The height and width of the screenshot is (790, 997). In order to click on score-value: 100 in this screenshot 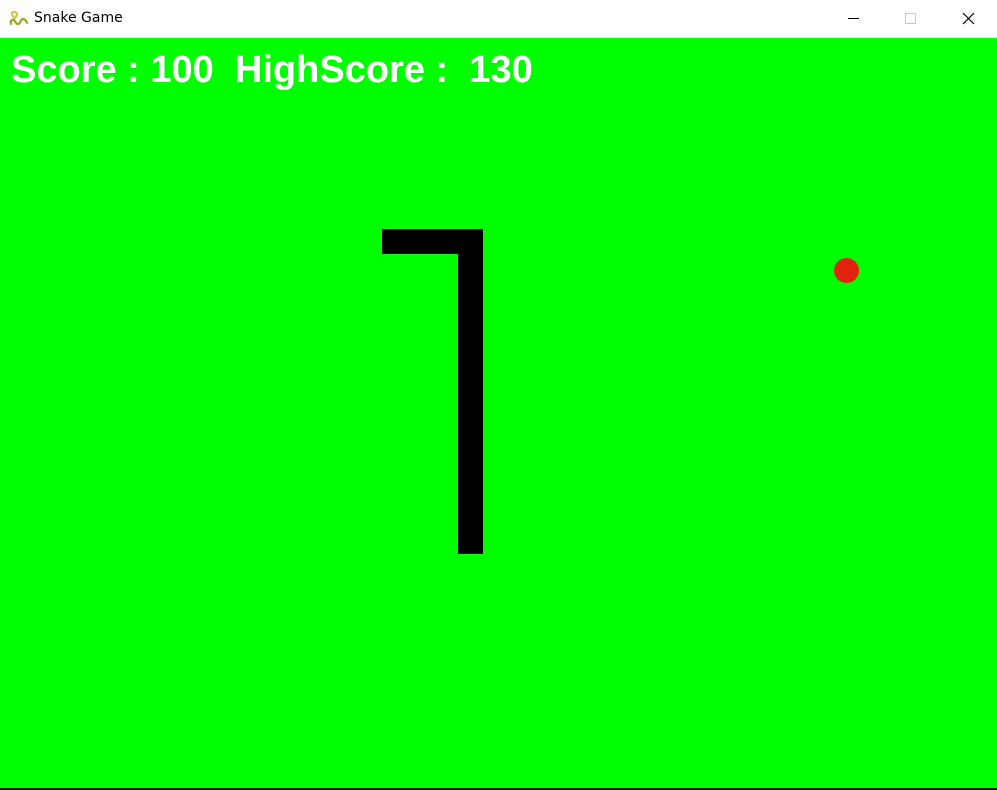, I will do `click(182, 70)`.